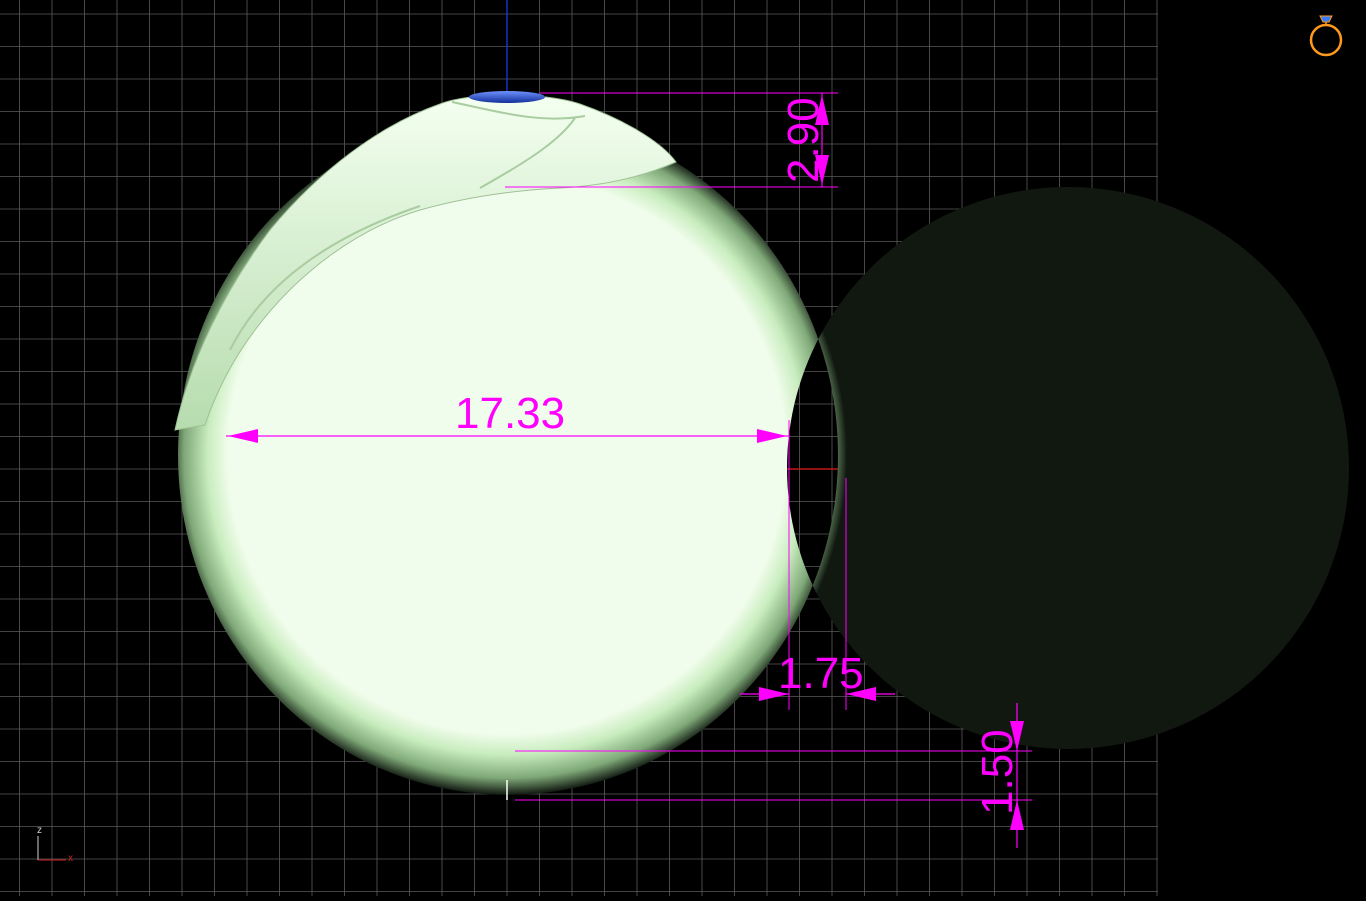 The width and height of the screenshot is (1366, 901). I want to click on dimension-band-width-label: 1.75, so click(821, 673).